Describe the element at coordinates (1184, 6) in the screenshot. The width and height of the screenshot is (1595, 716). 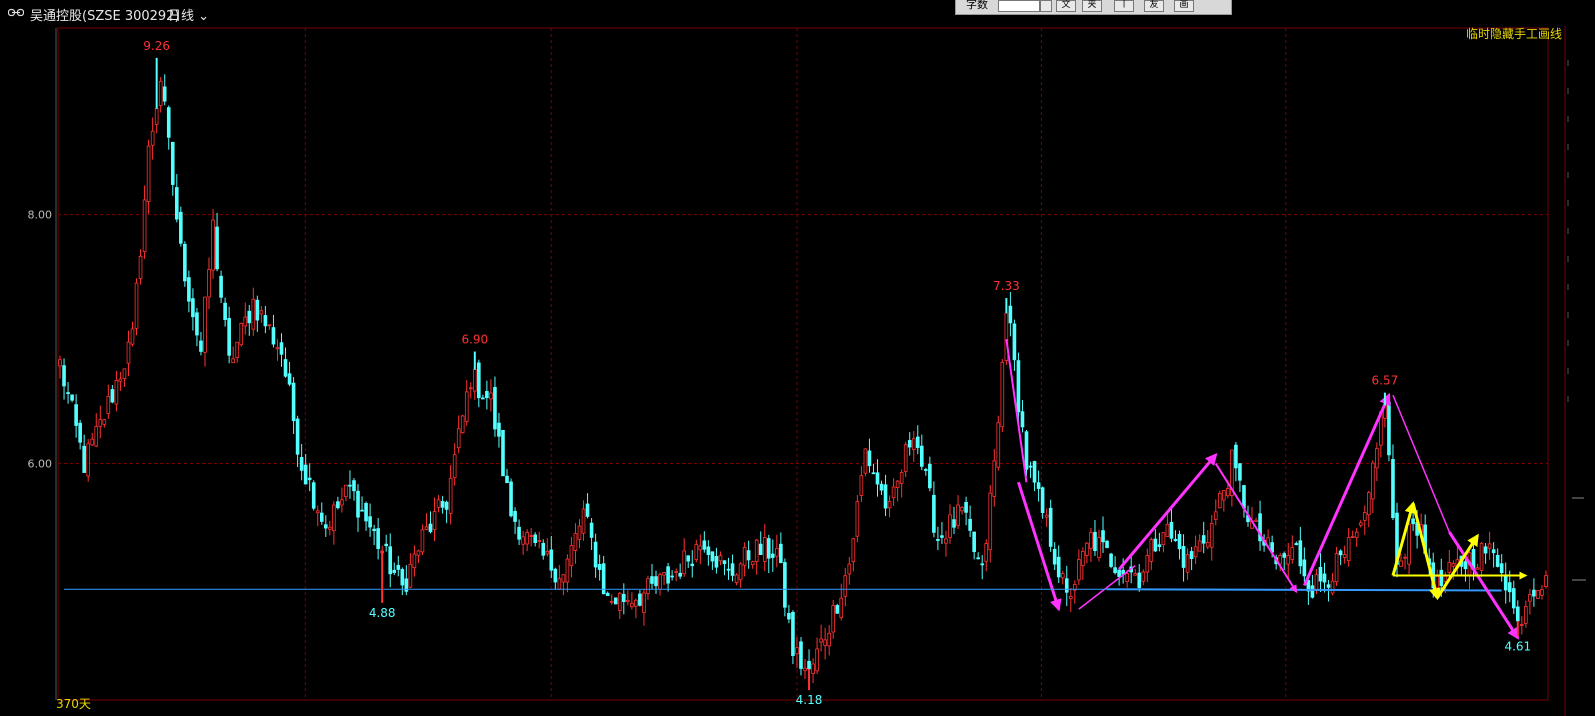
I see `toolbar-button-5: 画` at that location.